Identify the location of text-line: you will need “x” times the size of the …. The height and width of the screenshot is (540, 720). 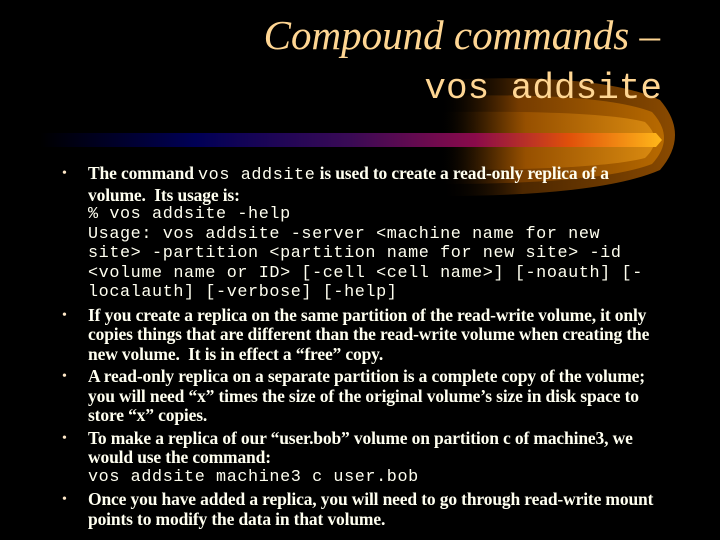
(384, 396).